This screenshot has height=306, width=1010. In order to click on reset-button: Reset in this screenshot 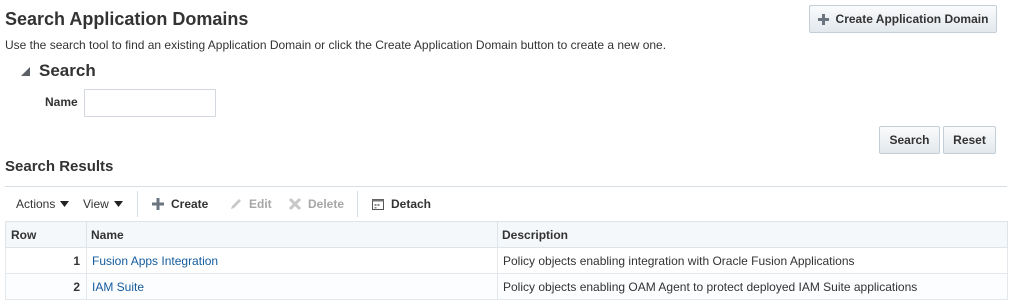, I will do `click(969, 140)`.